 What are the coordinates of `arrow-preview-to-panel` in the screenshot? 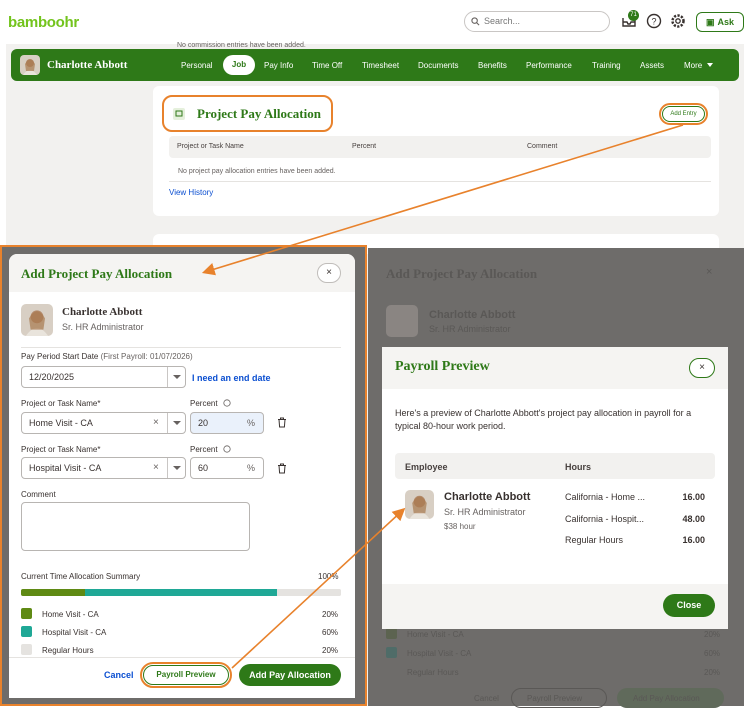 It's located at (318, 588).